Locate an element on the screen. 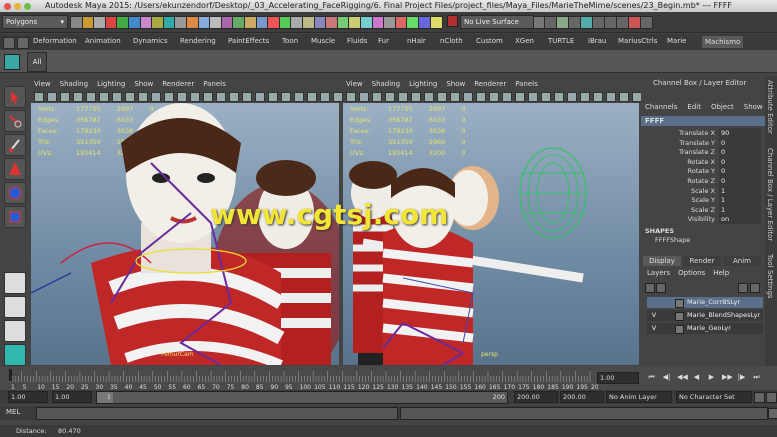 This screenshot has width=777, height=437. layer-color-swatch is located at coordinates (679, 316).